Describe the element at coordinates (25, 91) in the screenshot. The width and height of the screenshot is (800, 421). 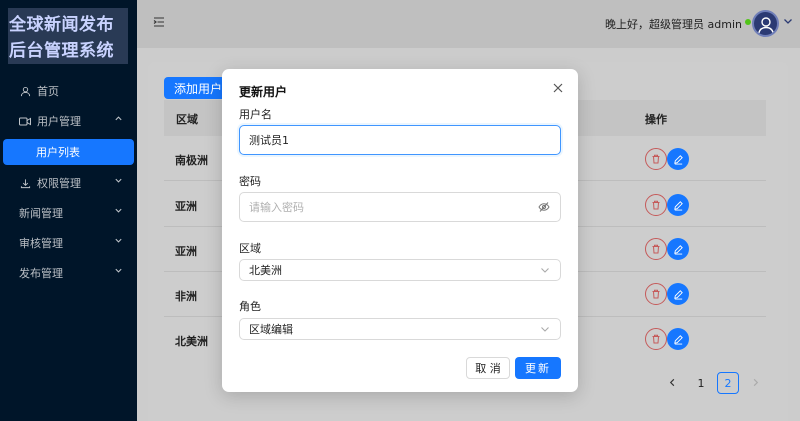
I see `user-icon` at that location.